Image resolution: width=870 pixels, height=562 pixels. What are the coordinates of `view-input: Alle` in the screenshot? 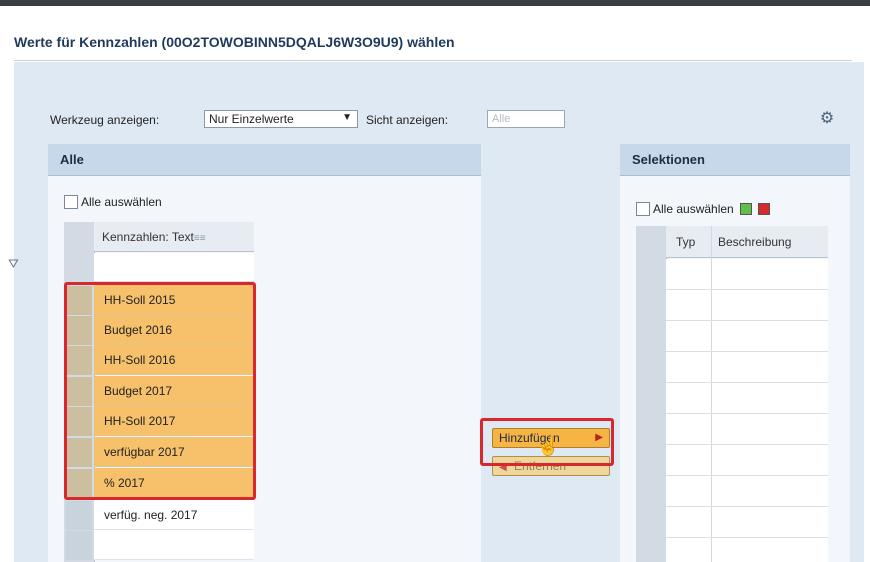 It's located at (526, 119).